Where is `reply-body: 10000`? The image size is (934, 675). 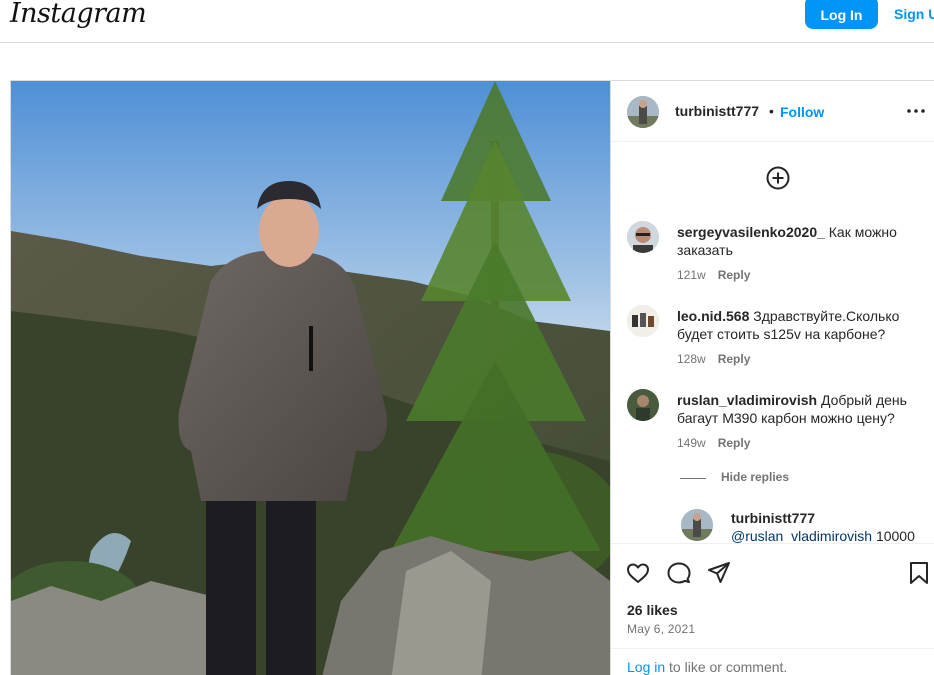
reply-body: 10000 is located at coordinates (895, 536).